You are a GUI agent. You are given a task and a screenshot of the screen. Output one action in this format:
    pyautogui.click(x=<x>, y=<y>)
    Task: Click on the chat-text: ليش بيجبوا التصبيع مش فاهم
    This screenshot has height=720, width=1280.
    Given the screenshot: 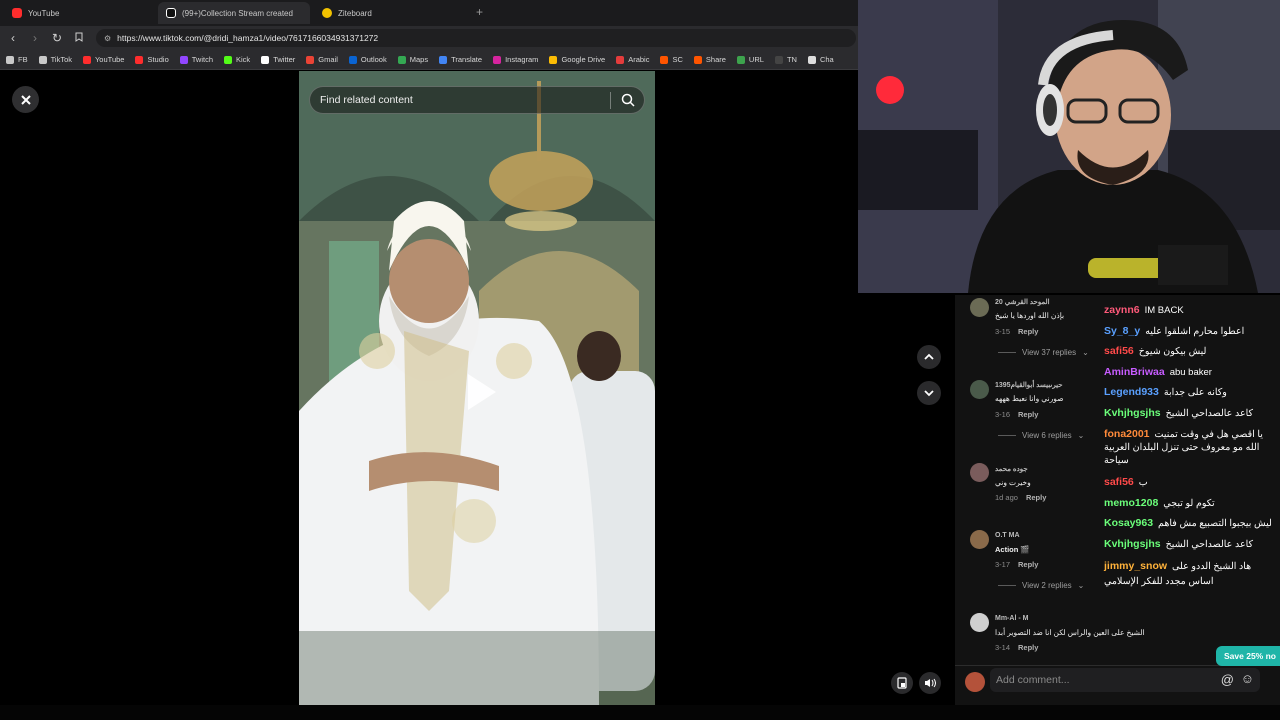 What is the action you would take?
    pyautogui.click(x=1215, y=523)
    